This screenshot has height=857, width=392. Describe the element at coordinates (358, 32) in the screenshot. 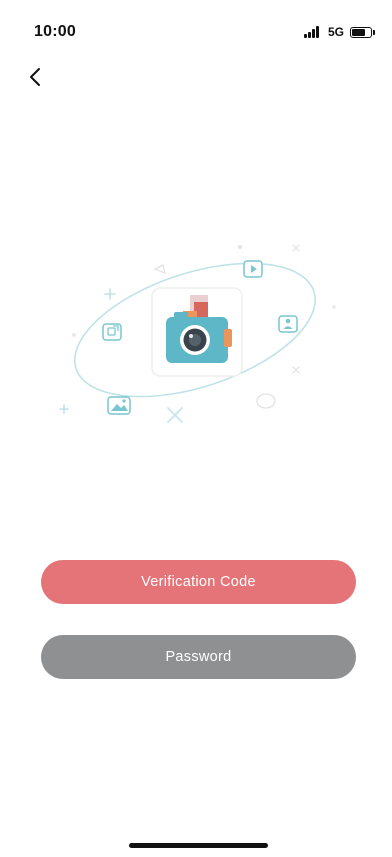

I see `battery-fill` at that location.